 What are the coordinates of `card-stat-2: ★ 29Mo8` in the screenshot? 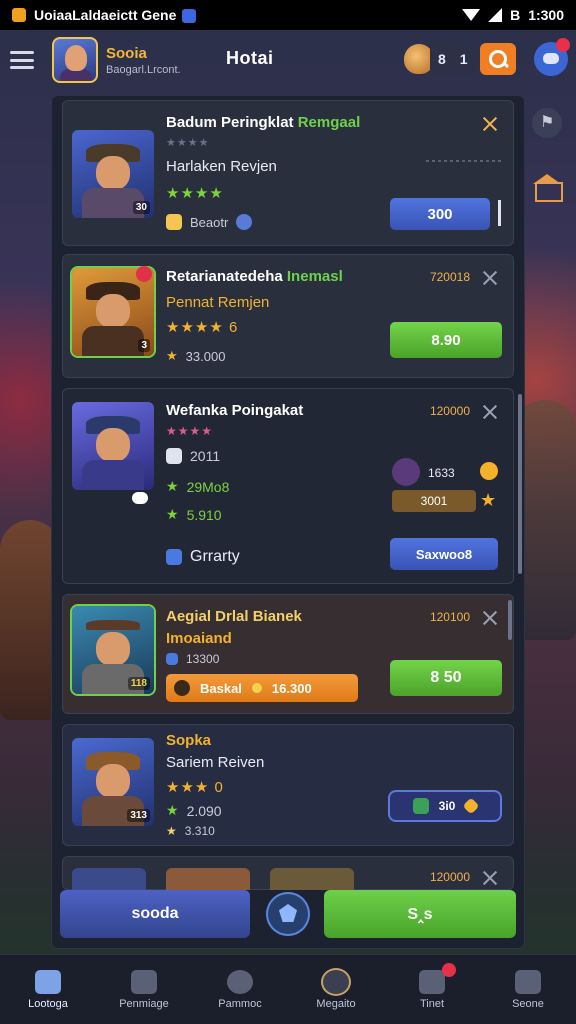 It's located at (198, 486).